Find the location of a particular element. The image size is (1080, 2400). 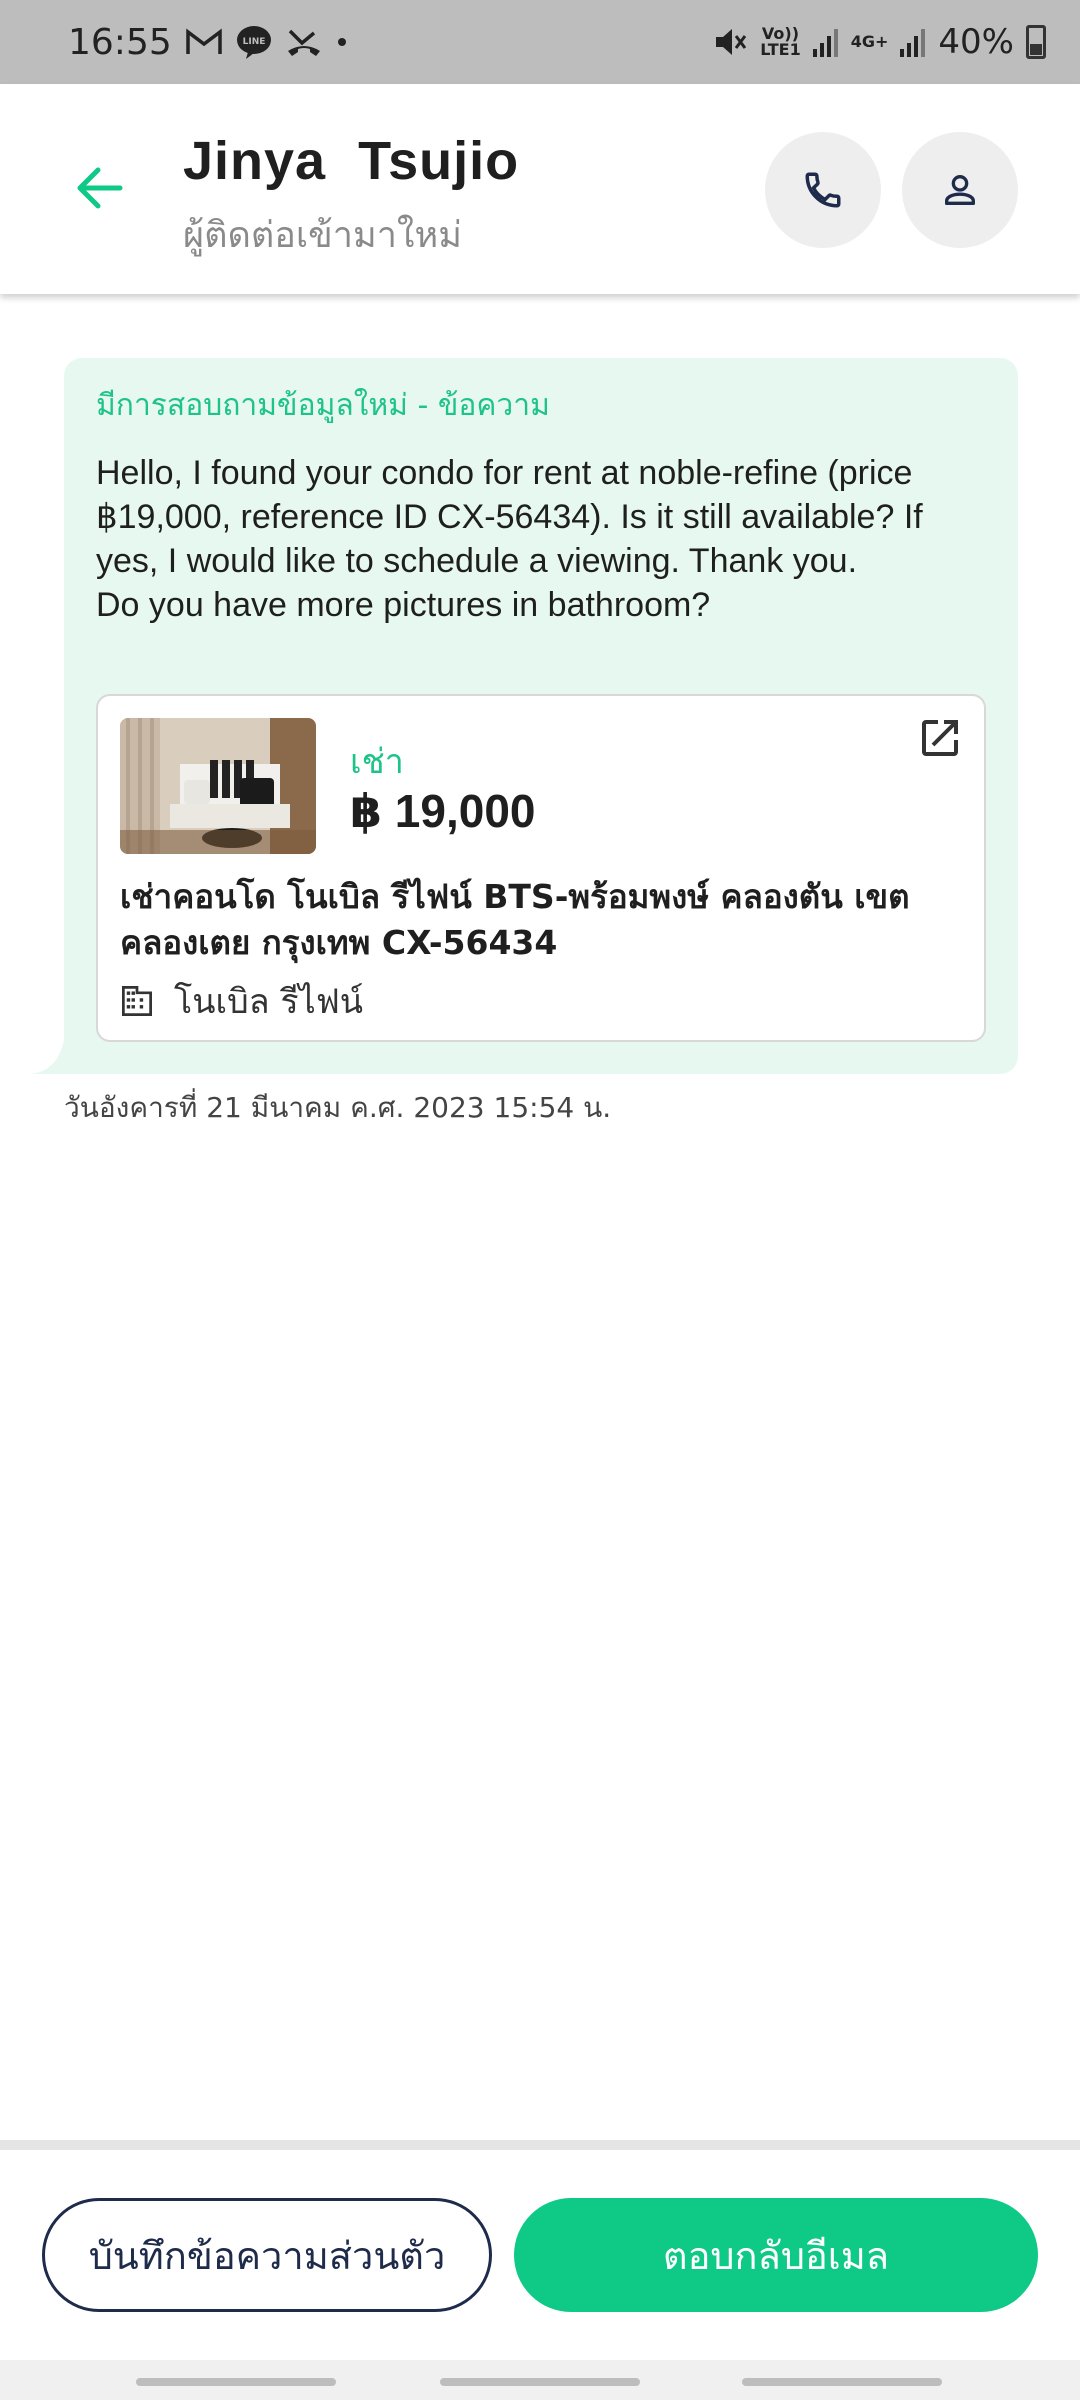

chat-header: Jinya Tsujio ผู้ติดต่อเข้ามาใหม่ is located at coordinates (540, 189).